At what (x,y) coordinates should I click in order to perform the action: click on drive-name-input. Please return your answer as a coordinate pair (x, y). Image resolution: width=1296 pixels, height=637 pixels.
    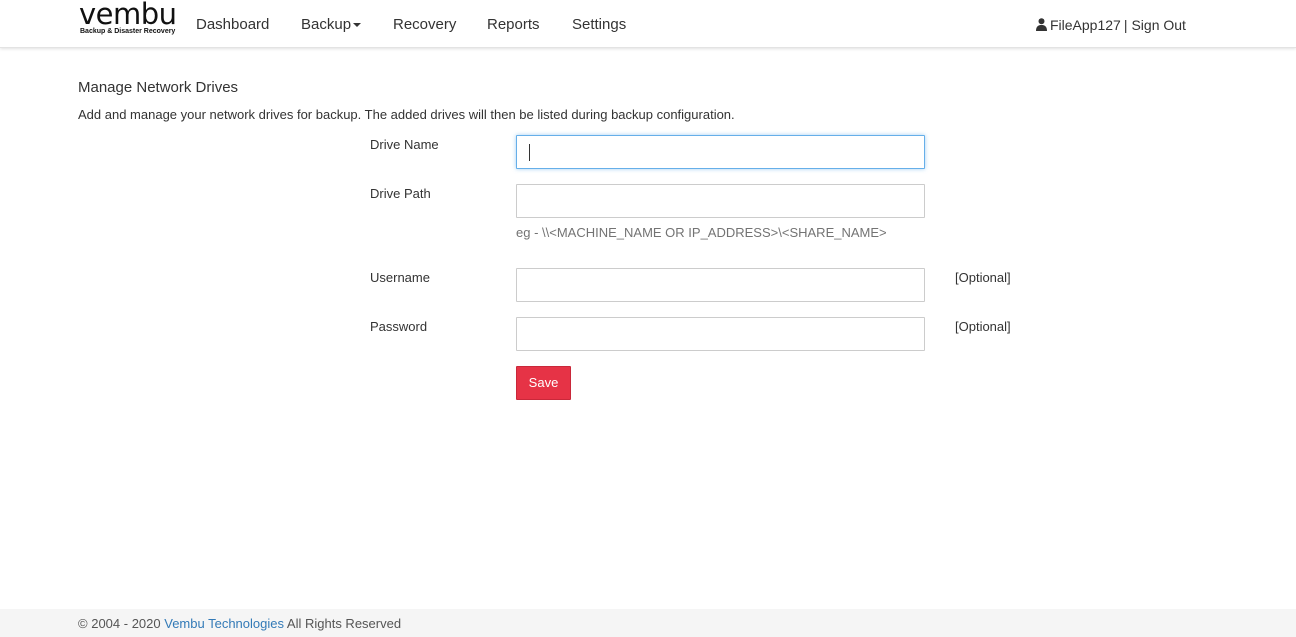
    Looking at the image, I should click on (720, 152).